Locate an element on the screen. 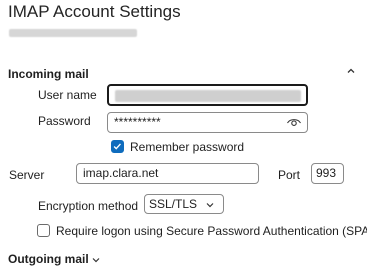 The image size is (367, 272). server-label: Server is located at coordinates (27, 175).